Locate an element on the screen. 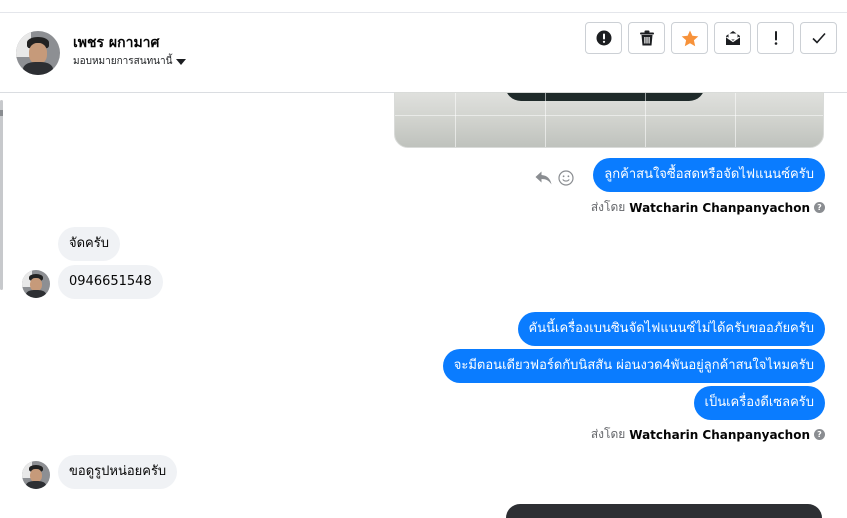 This screenshot has height=518, width=847. contact-avatar is located at coordinates (38, 53).